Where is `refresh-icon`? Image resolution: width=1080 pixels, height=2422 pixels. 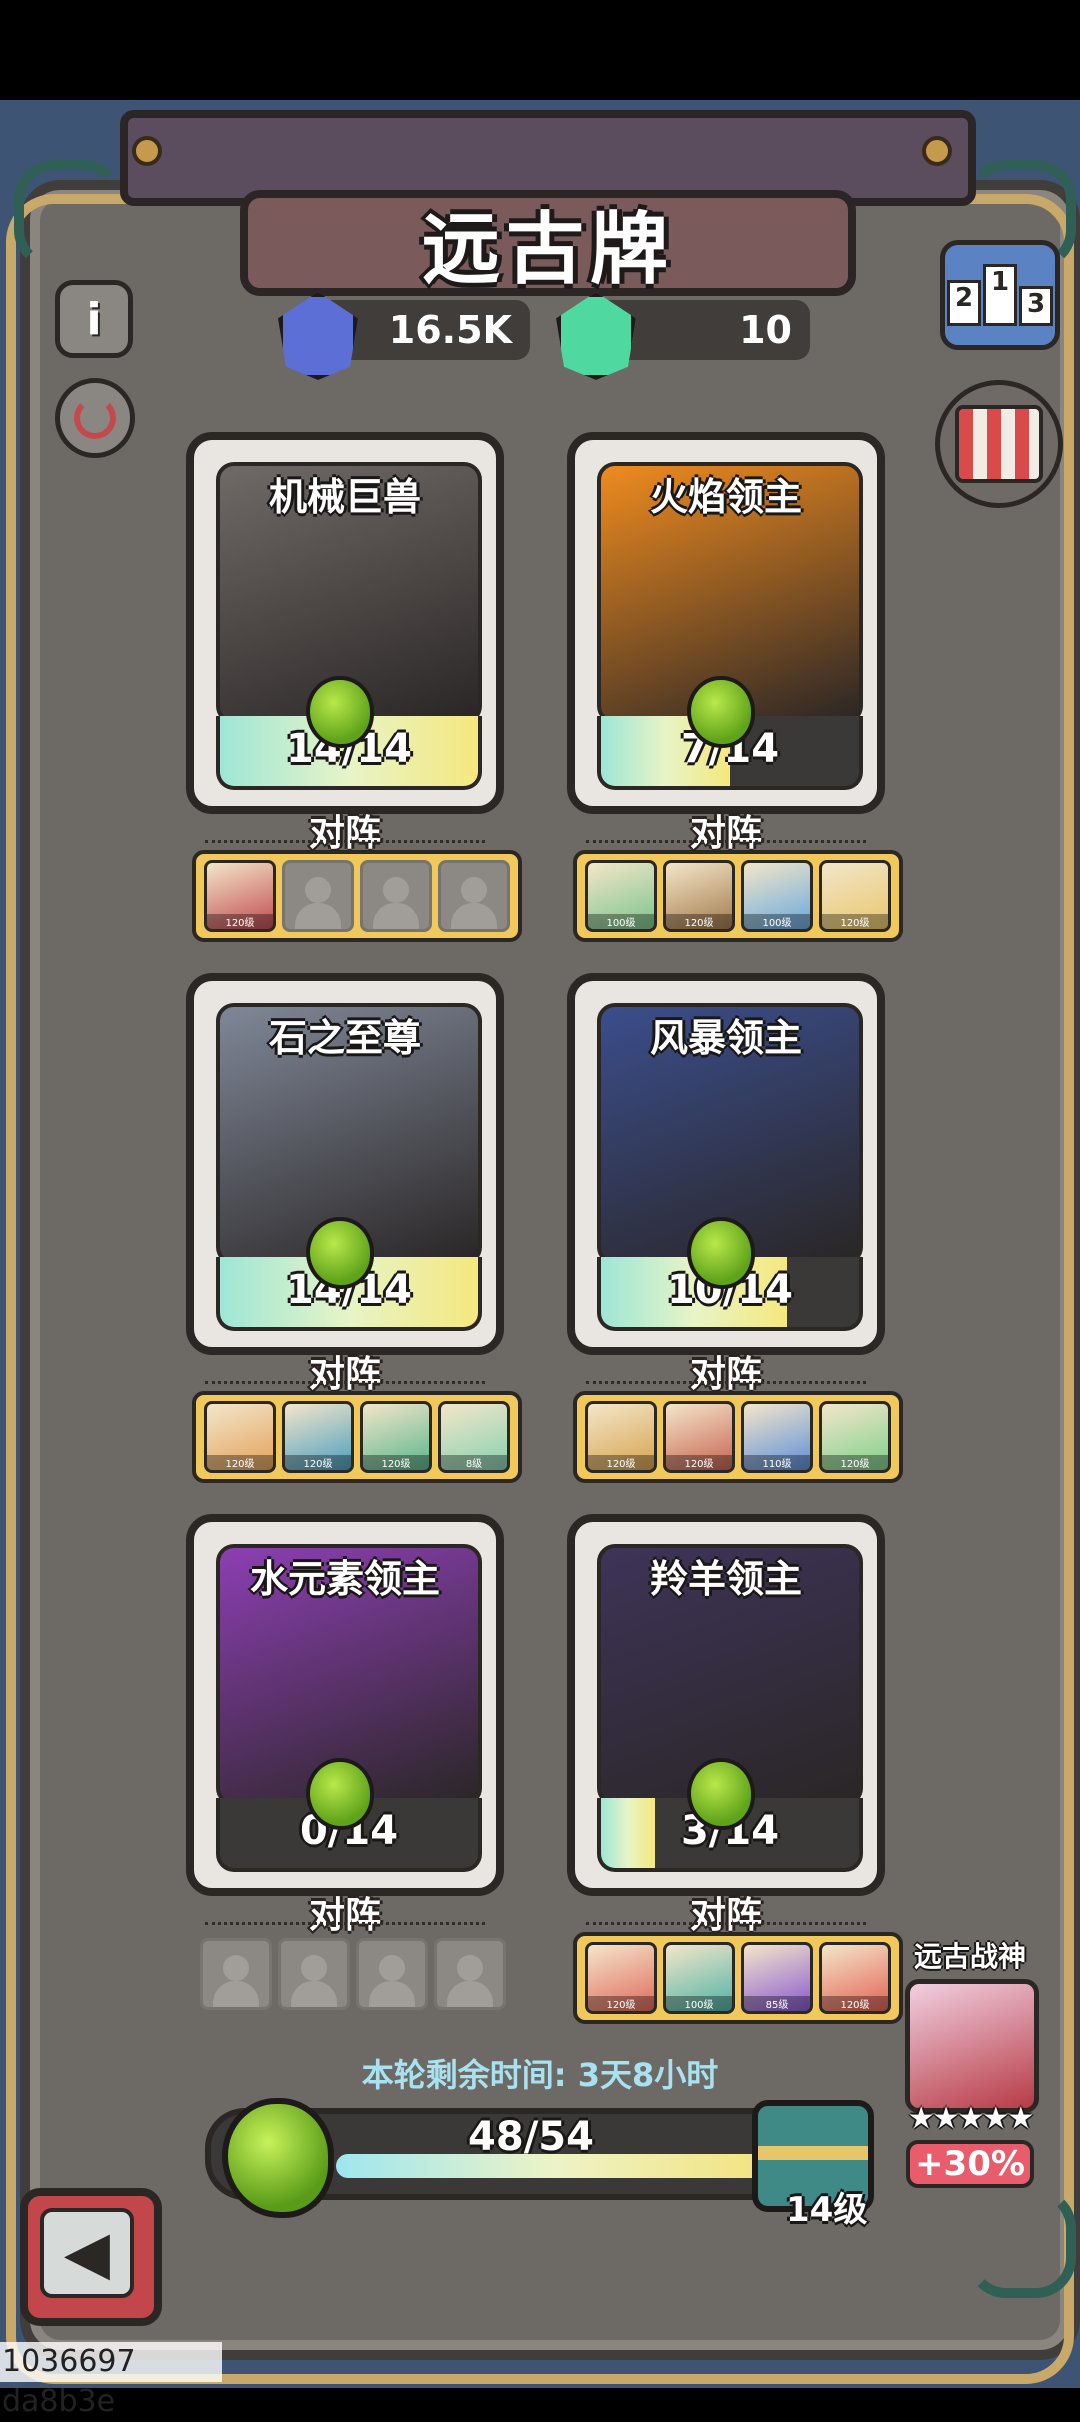 refresh-icon is located at coordinates (95, 418).